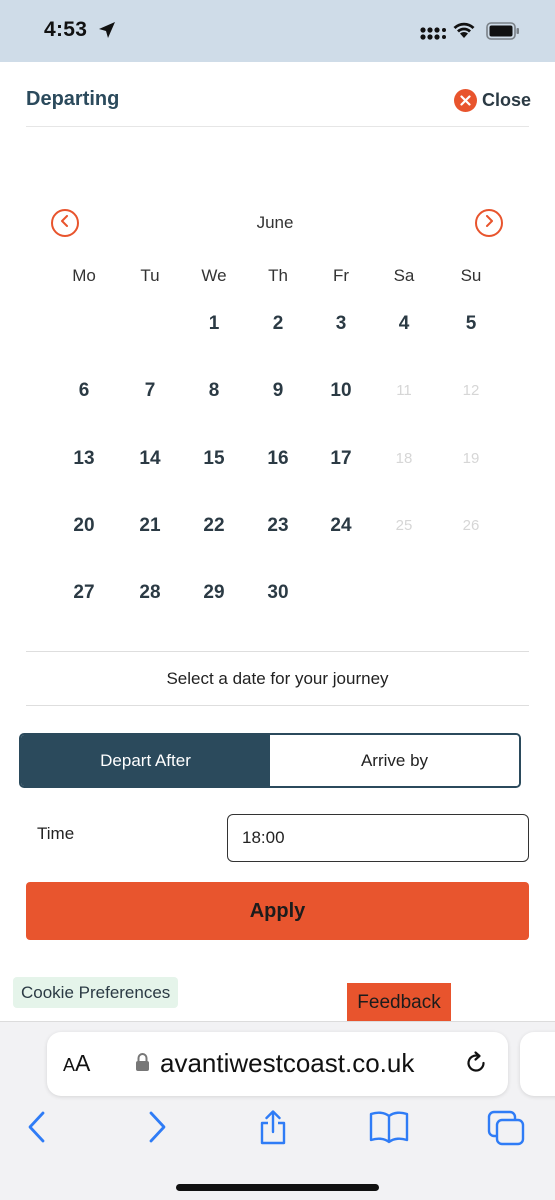  What do you see at coordinates (66, 29) in the screenshot?
I see `status-time: 4:53` at bounding box center [66, 29].